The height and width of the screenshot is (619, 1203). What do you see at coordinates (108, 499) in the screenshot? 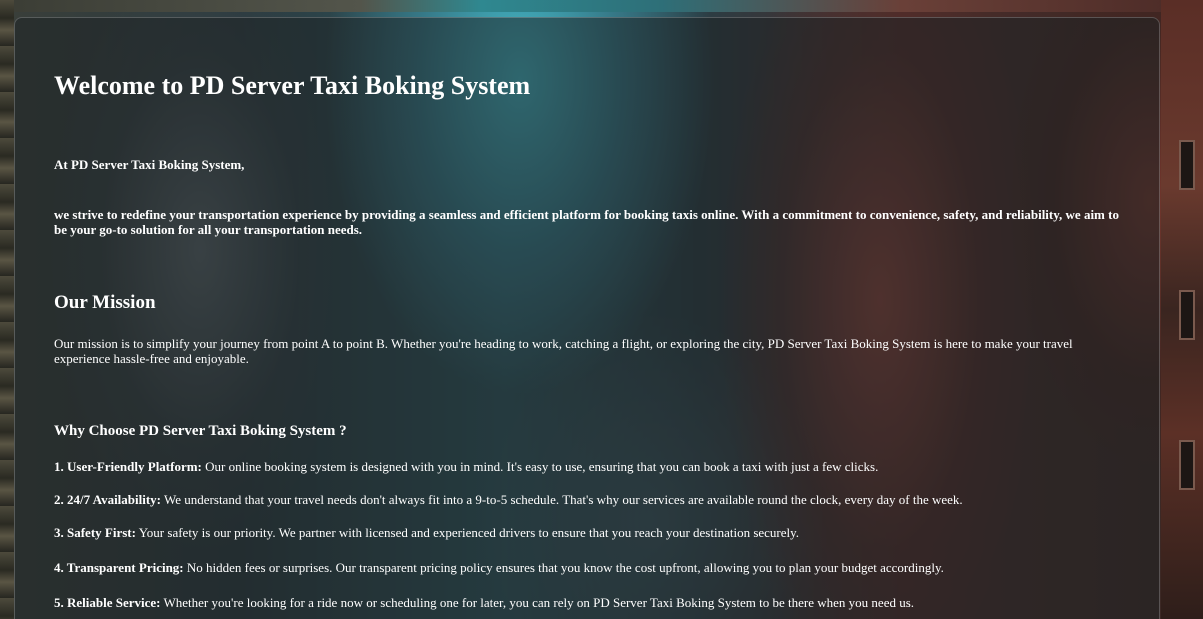
I see `reason-label: 2. 24/7 Availability:` at bounding box center [108, 499].